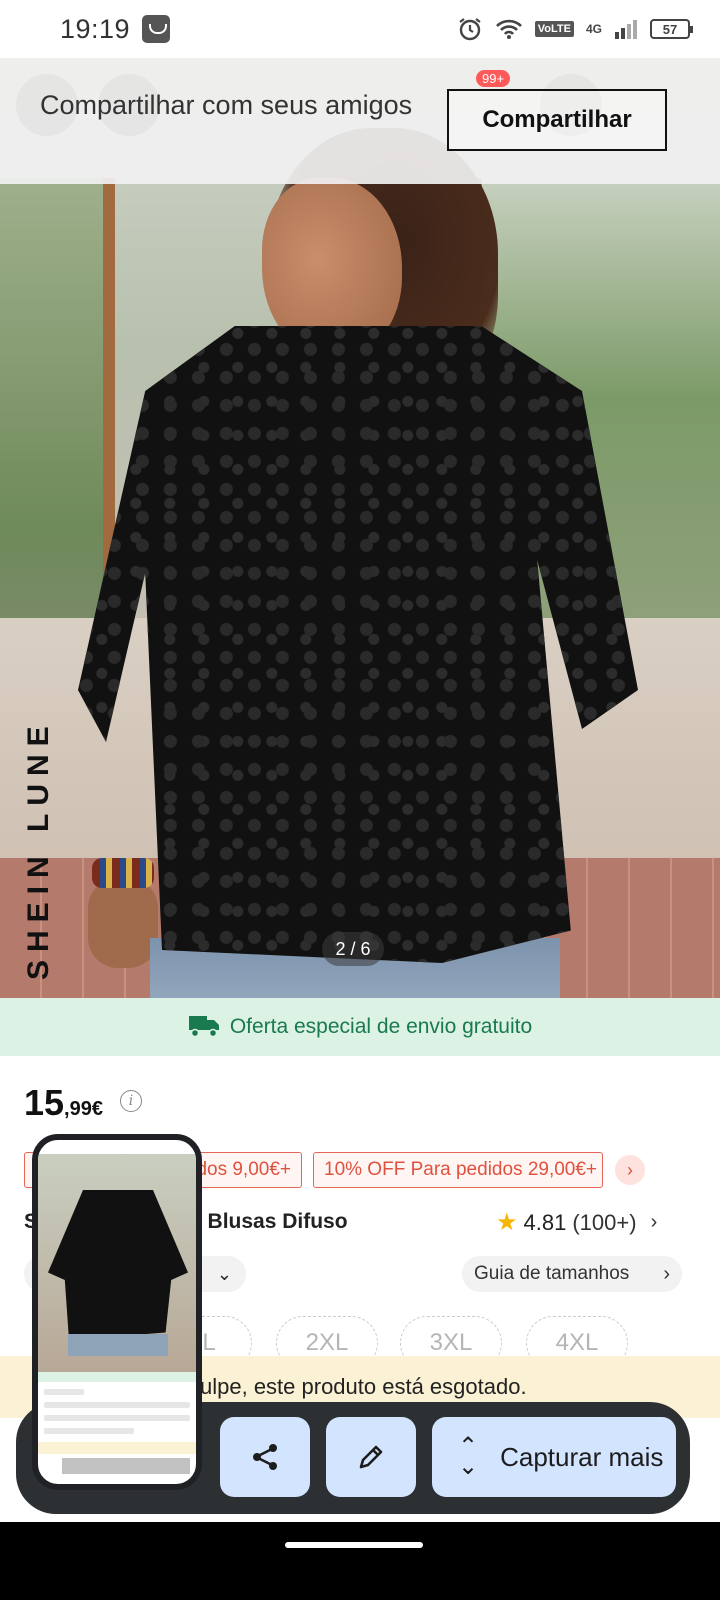  Describe the element at coordinates (381, 1026) in the screenshot. I see `shipping-offer-text: Oferta especial de envio gratuito` at that location.